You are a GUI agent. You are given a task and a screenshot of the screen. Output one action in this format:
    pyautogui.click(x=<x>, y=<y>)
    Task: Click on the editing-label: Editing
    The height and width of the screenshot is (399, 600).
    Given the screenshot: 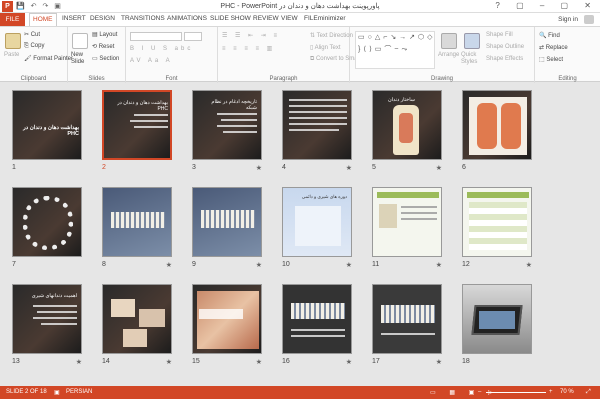 What is the action you would take?
    pyautogui.click(x=567, y=79)
    